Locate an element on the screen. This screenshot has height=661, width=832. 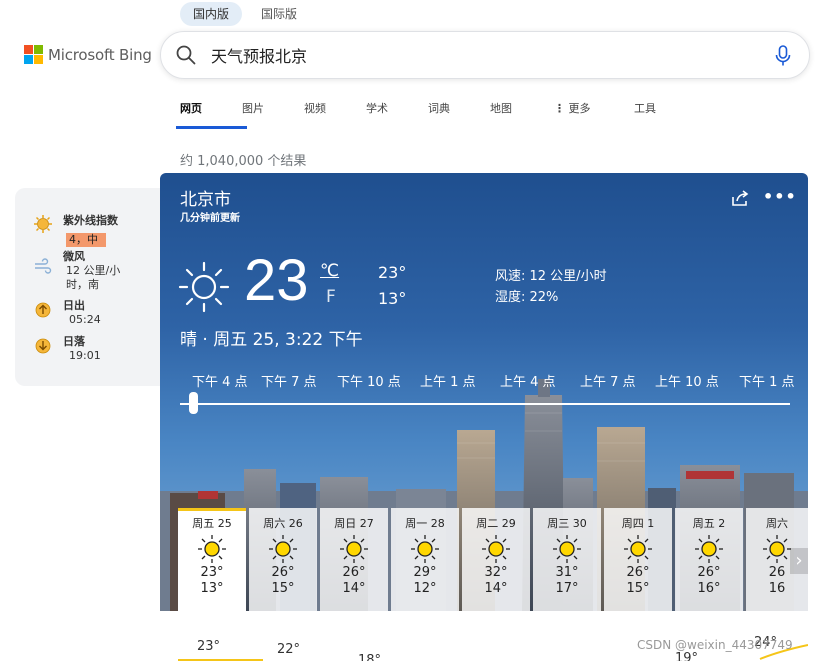
chevron-right-icon: › is located at coordinates (799, 561).